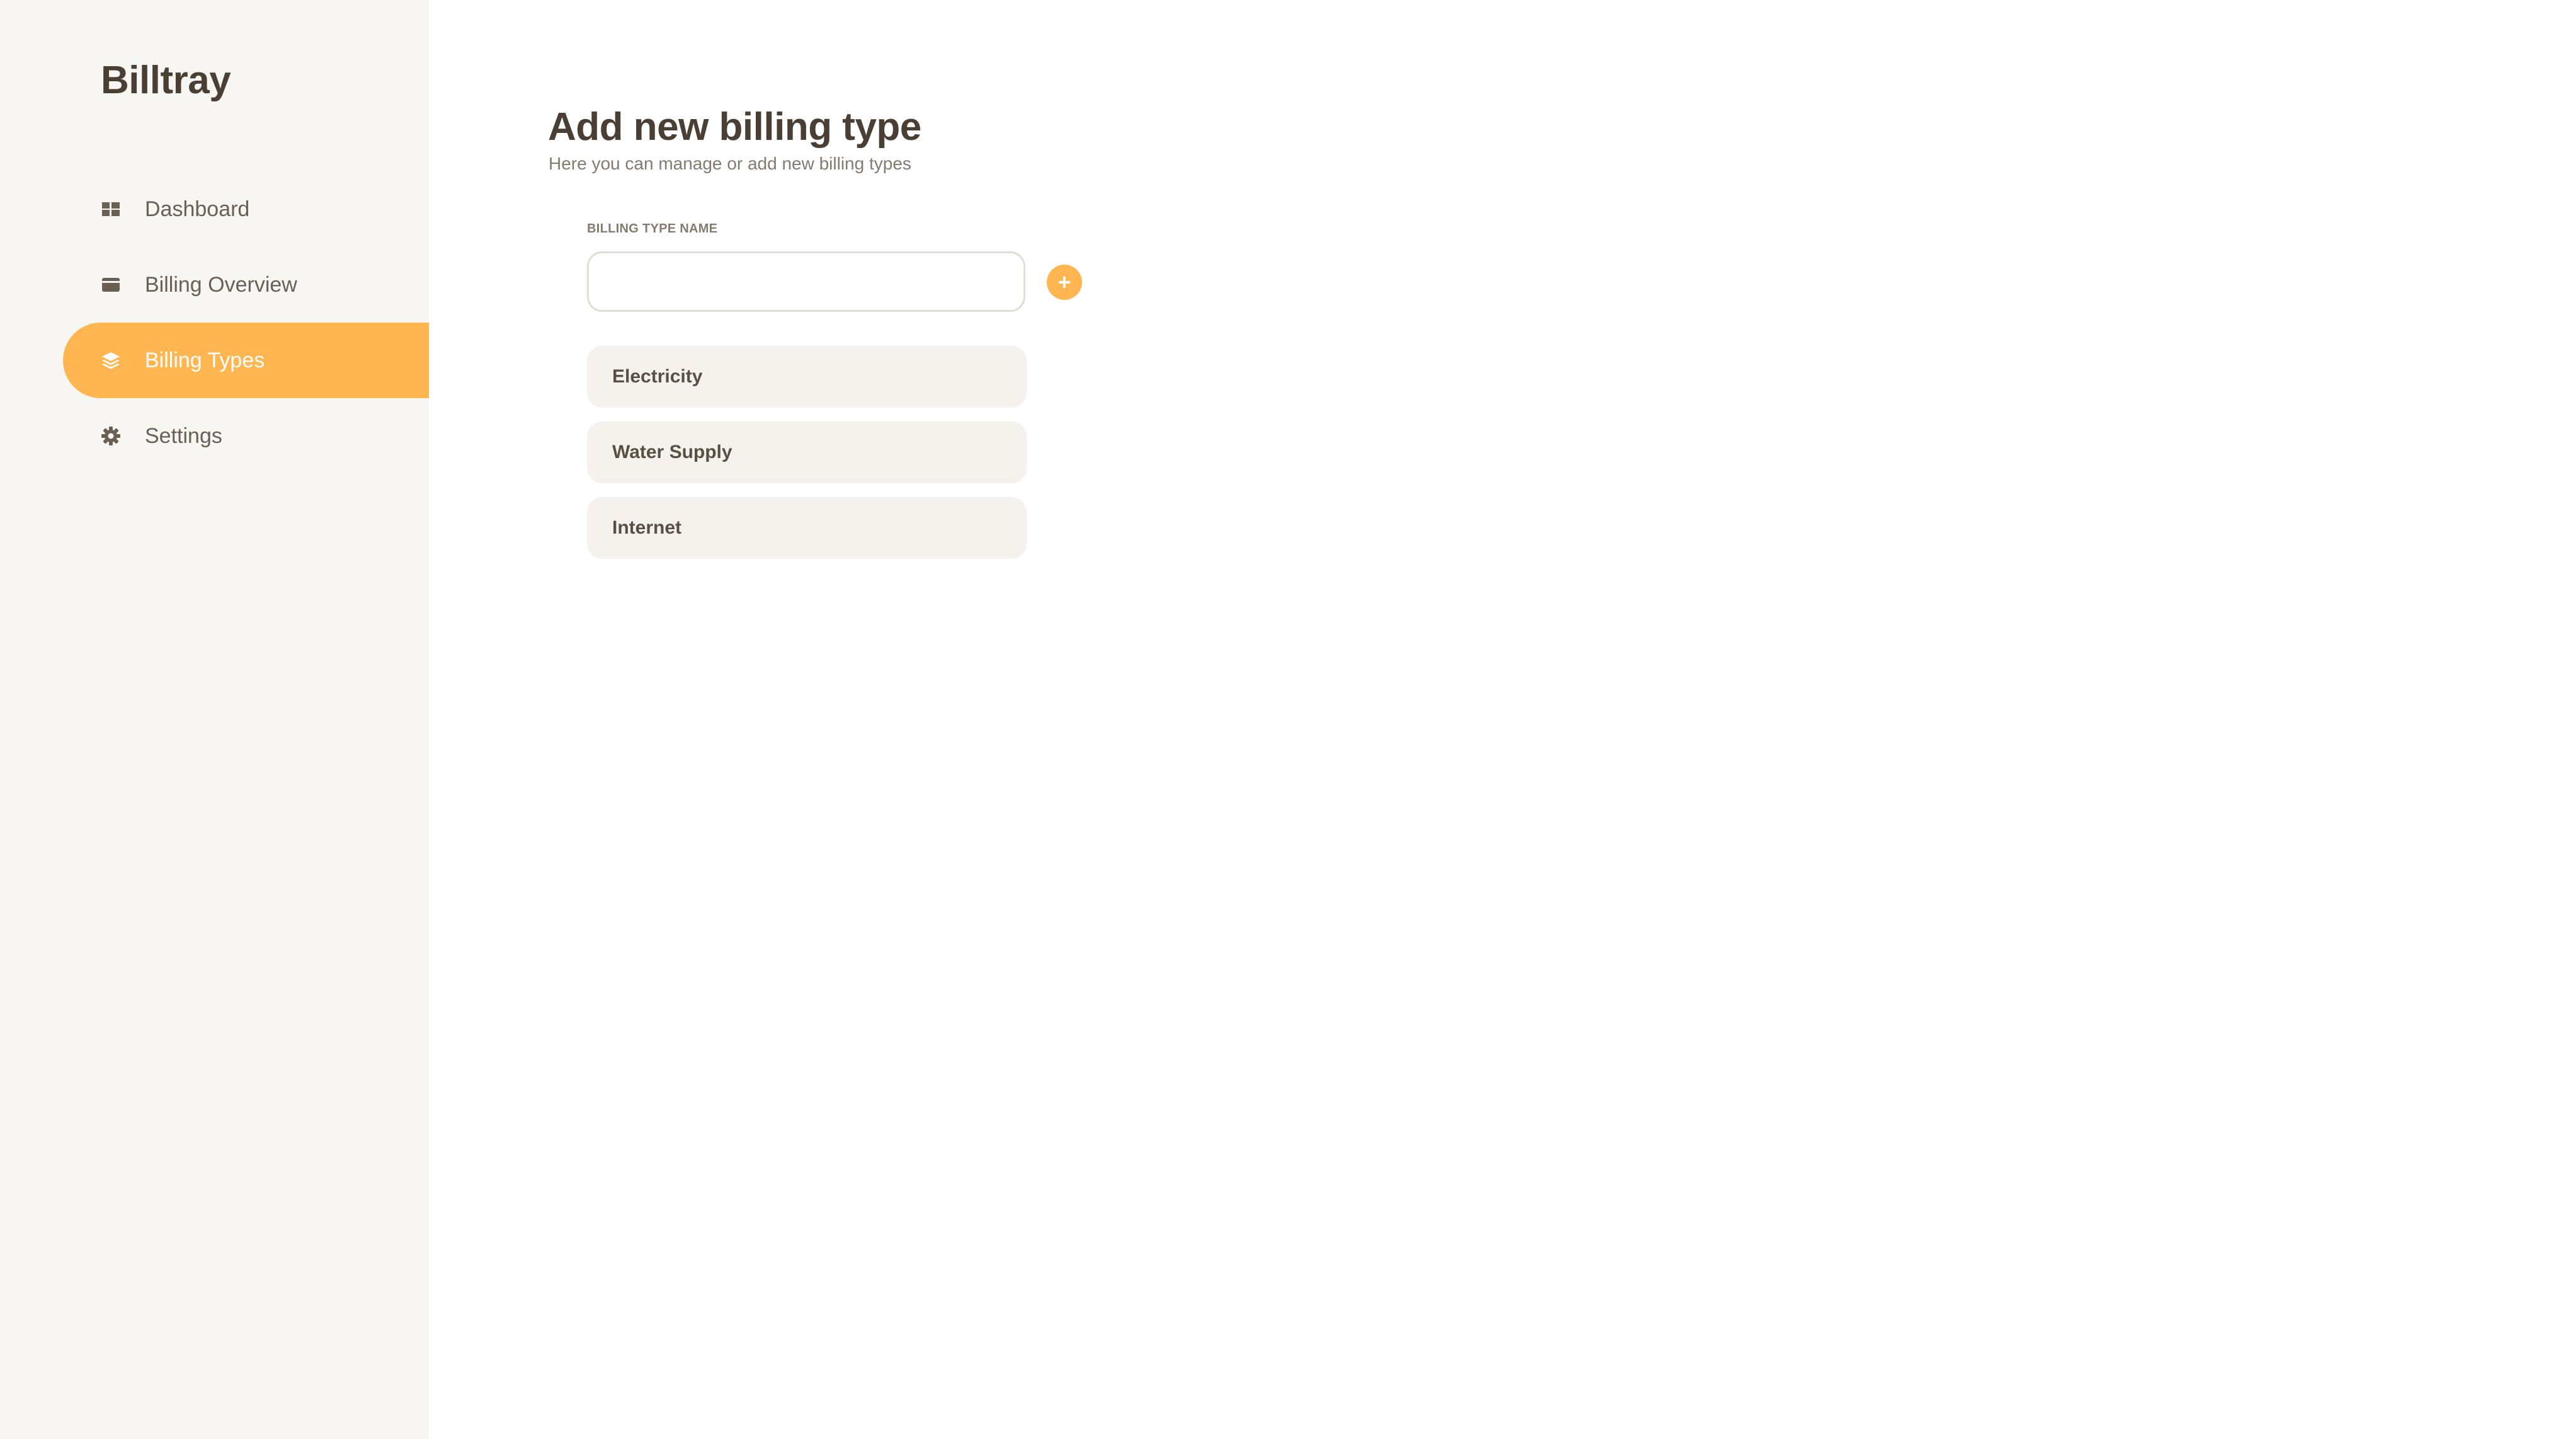 This screenshot has height=1439, width=2576. Describe the element at coordinates (197, 209) in the screenshot. I see `sidebar-item-label: Dashboard` at that location.